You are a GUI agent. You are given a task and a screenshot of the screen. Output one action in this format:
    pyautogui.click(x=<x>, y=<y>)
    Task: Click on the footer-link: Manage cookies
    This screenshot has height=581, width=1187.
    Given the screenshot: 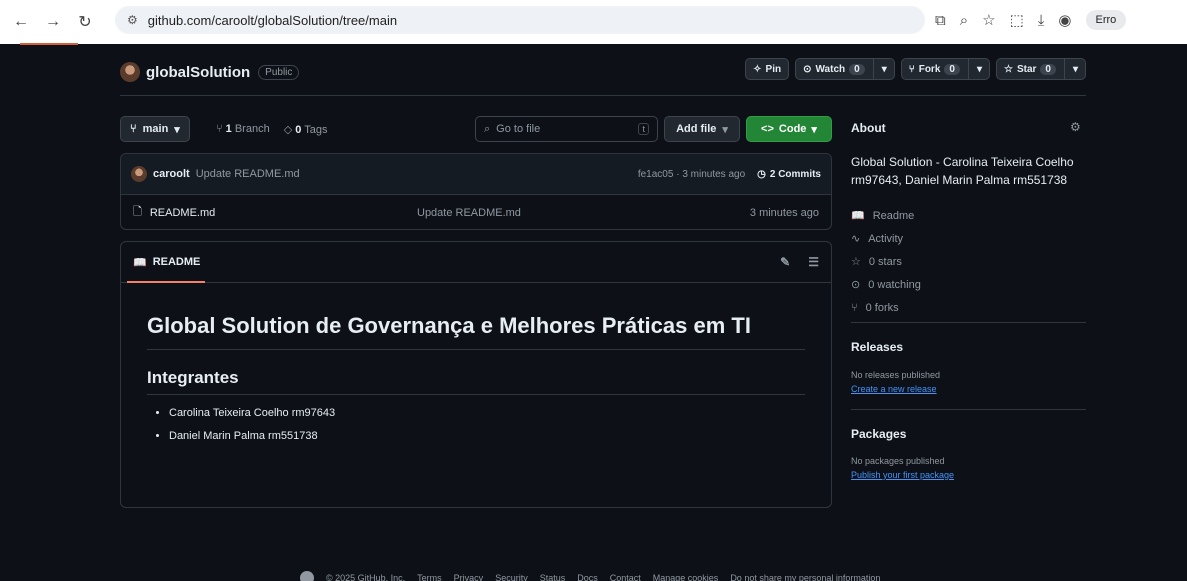 What is the action you would take?
    pyautogui.click(x=686, y=577)
    